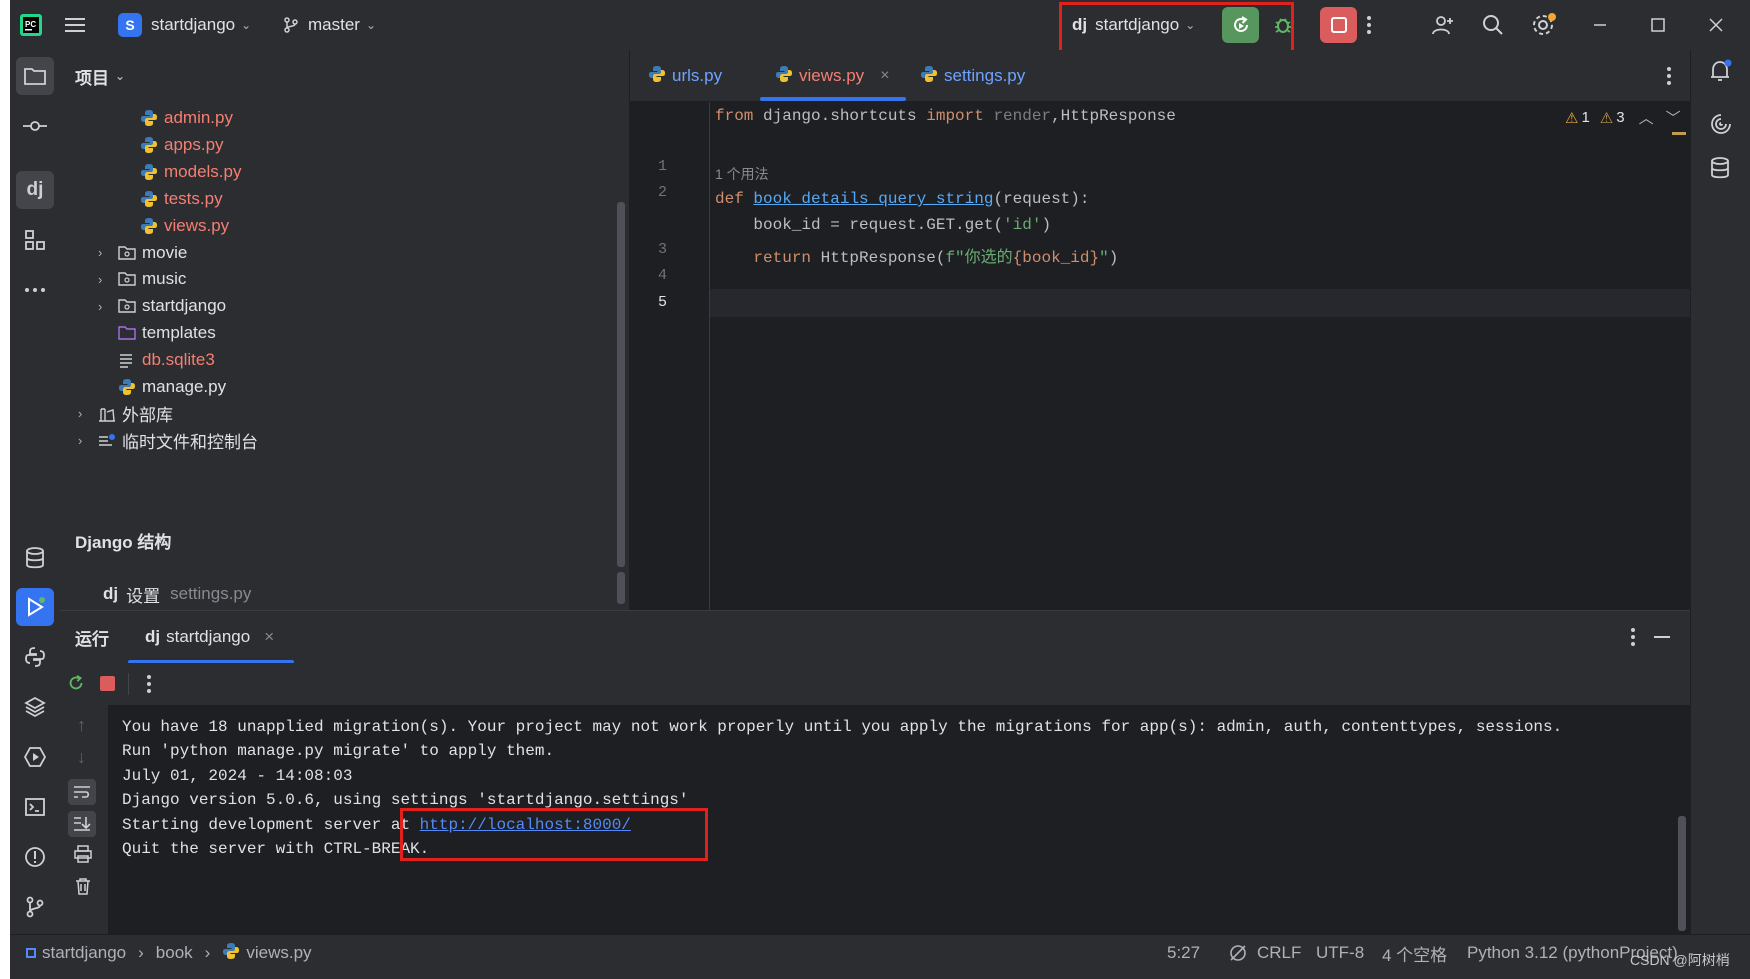  What do you see at coordinates (82, 792) in the screenshot?
I see `soft-wrap-icon` at bounding box center [82, 792].